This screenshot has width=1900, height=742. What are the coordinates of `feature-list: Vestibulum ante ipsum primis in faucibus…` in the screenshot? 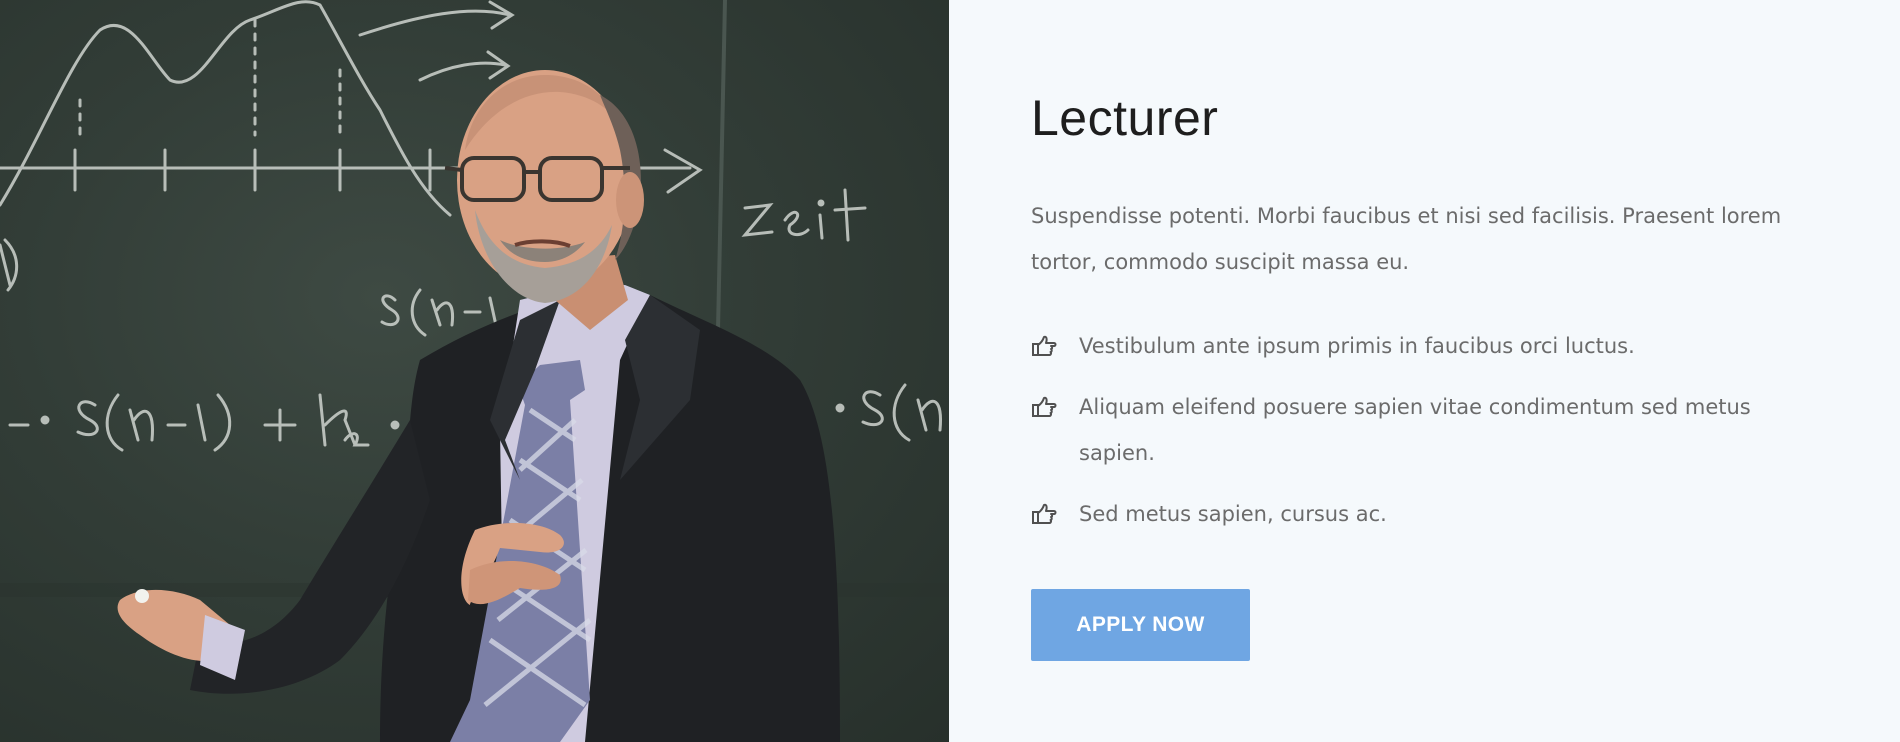 It's located at (1411, 437).